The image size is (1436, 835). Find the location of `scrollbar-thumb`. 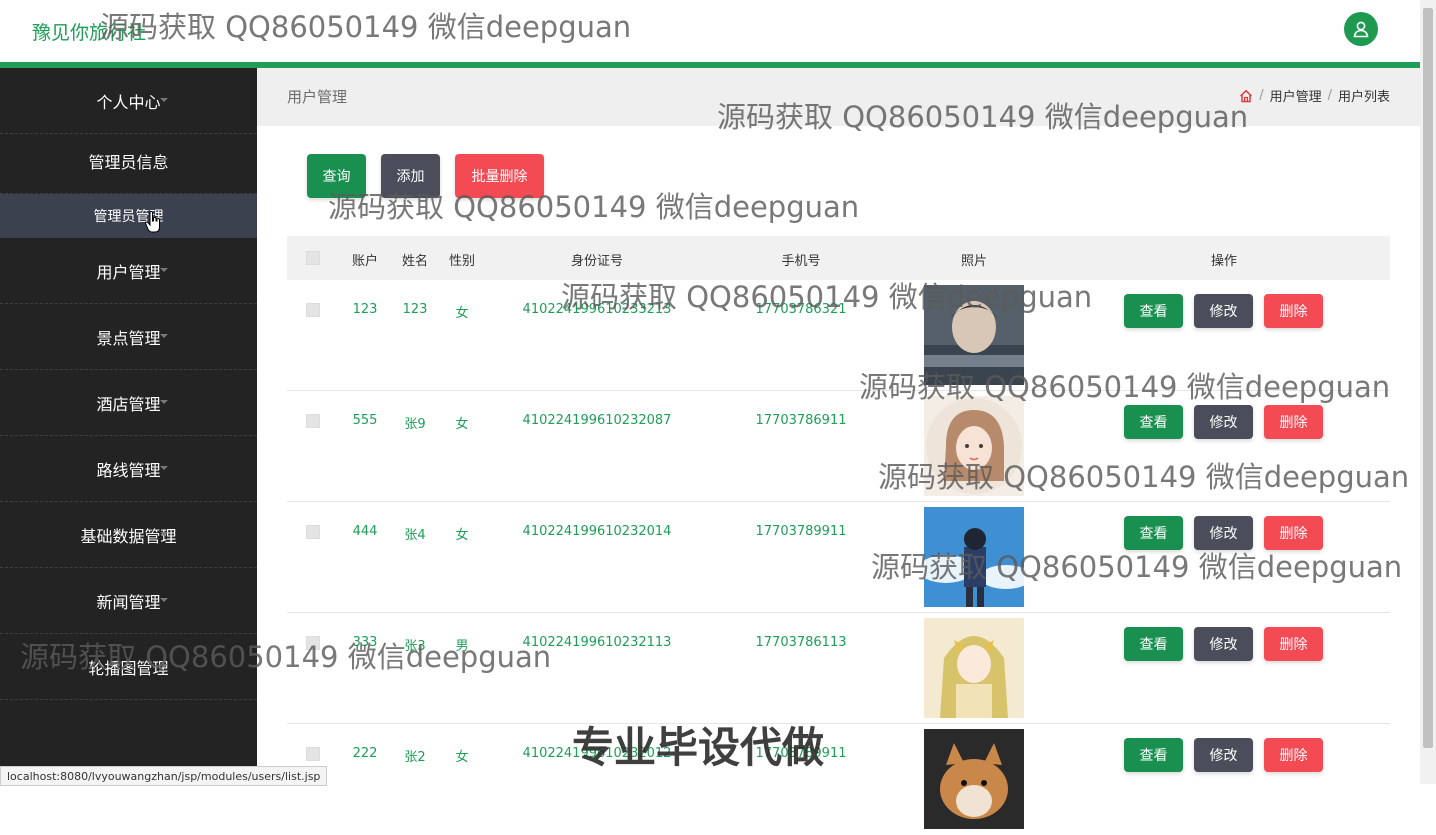

scrollbar-thumb is located at coordinates (1428, 378).